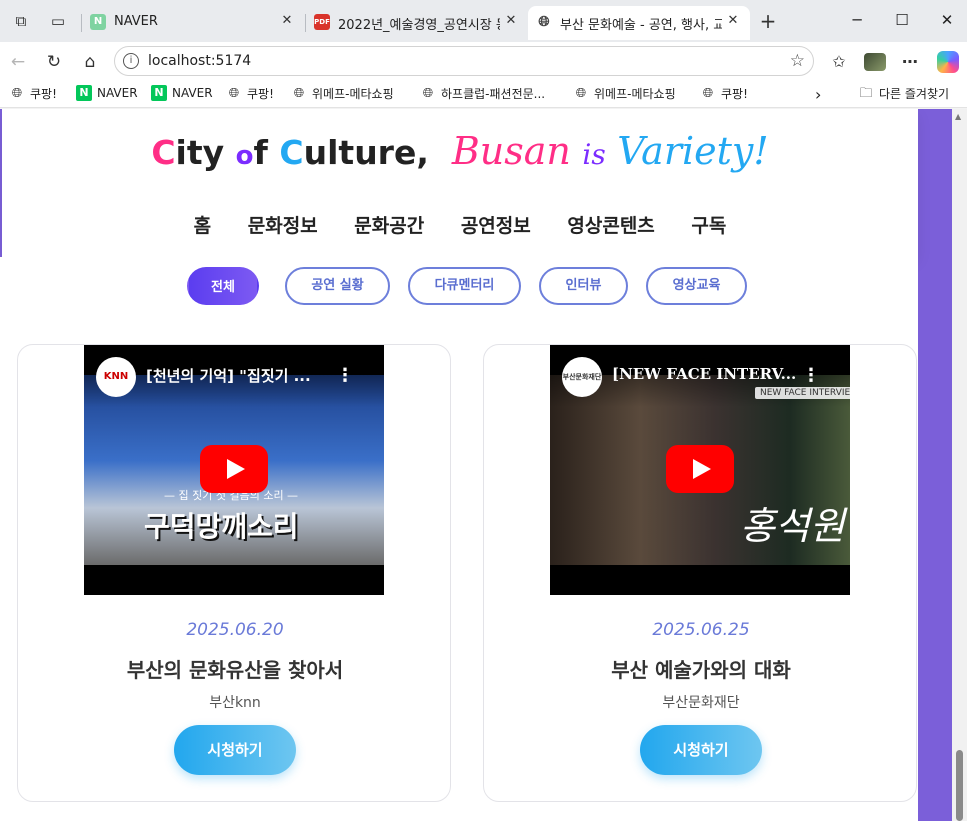 The height and width of the screenshot is (821, 967). What do you see at coordinates (818, 94) in the screenshot?
I see `chevron-right-icon: ›` at bounding box center [818, 94].